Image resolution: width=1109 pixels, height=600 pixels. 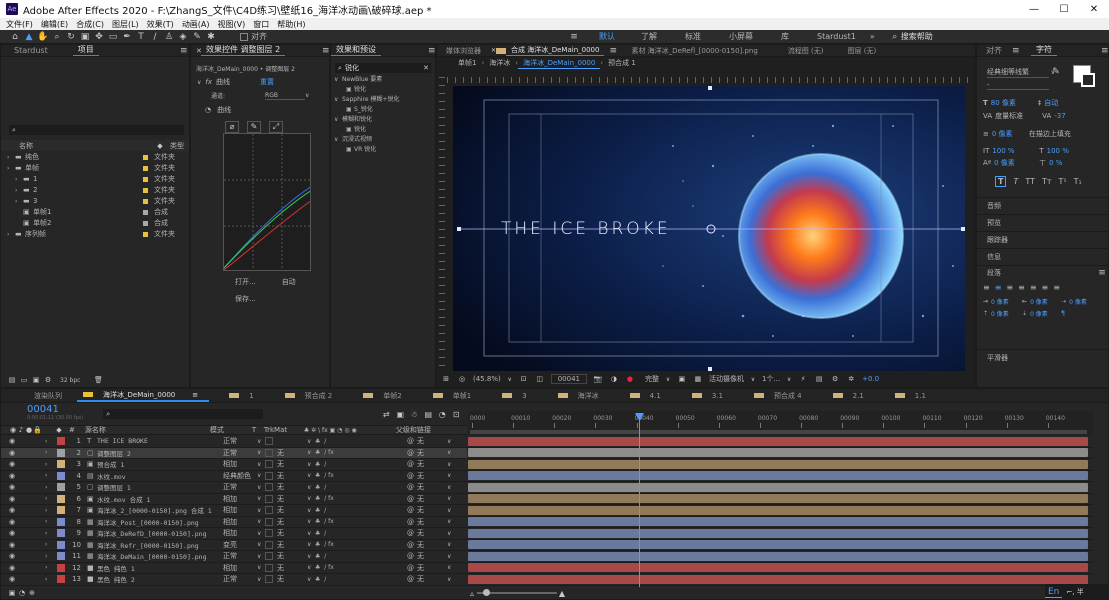 What do you see at coordinates (141, 37) in the screenshot?
I see `type-tool-icon: T` at bounding box center [141, 37].